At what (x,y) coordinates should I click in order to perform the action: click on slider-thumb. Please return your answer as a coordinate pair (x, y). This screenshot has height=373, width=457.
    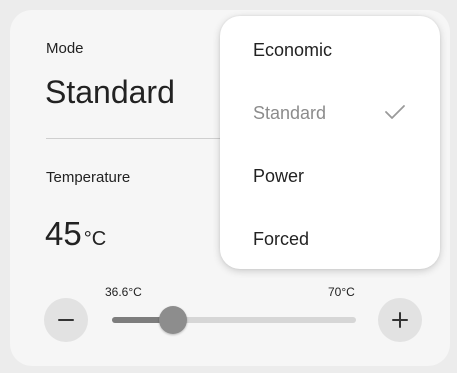
    Looking at the image, I should click on (173, 320).